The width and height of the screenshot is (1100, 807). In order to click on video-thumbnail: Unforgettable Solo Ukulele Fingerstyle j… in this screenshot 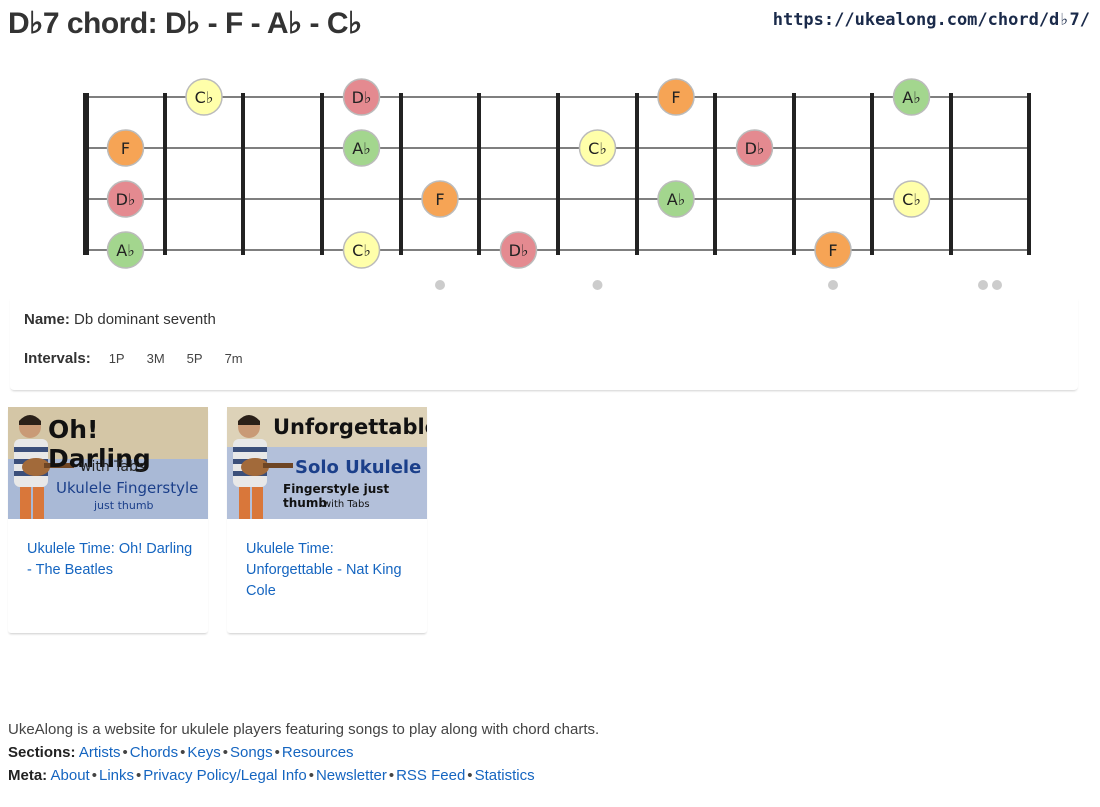, I will do `click(327, 463)`.